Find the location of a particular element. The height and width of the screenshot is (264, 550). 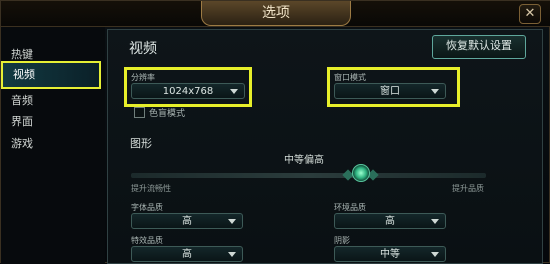

env-quality-value: 高 is located at coordinates (390, 221).